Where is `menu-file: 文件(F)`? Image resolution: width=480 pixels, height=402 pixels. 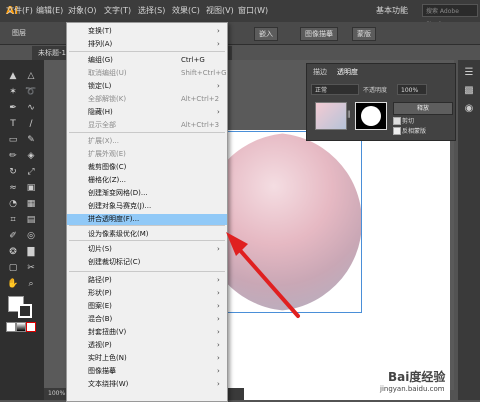 menu-file: 文件(F) is located at coordinates (19, 10).